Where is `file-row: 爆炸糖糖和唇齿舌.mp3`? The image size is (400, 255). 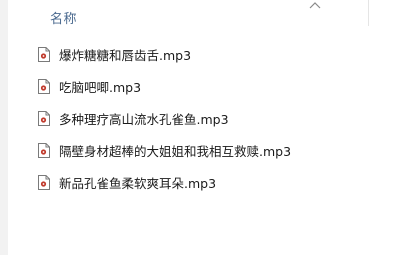
file-row: 爆炸糖糖和唇齿舌.mp3 is located at coordinates (204, 54).